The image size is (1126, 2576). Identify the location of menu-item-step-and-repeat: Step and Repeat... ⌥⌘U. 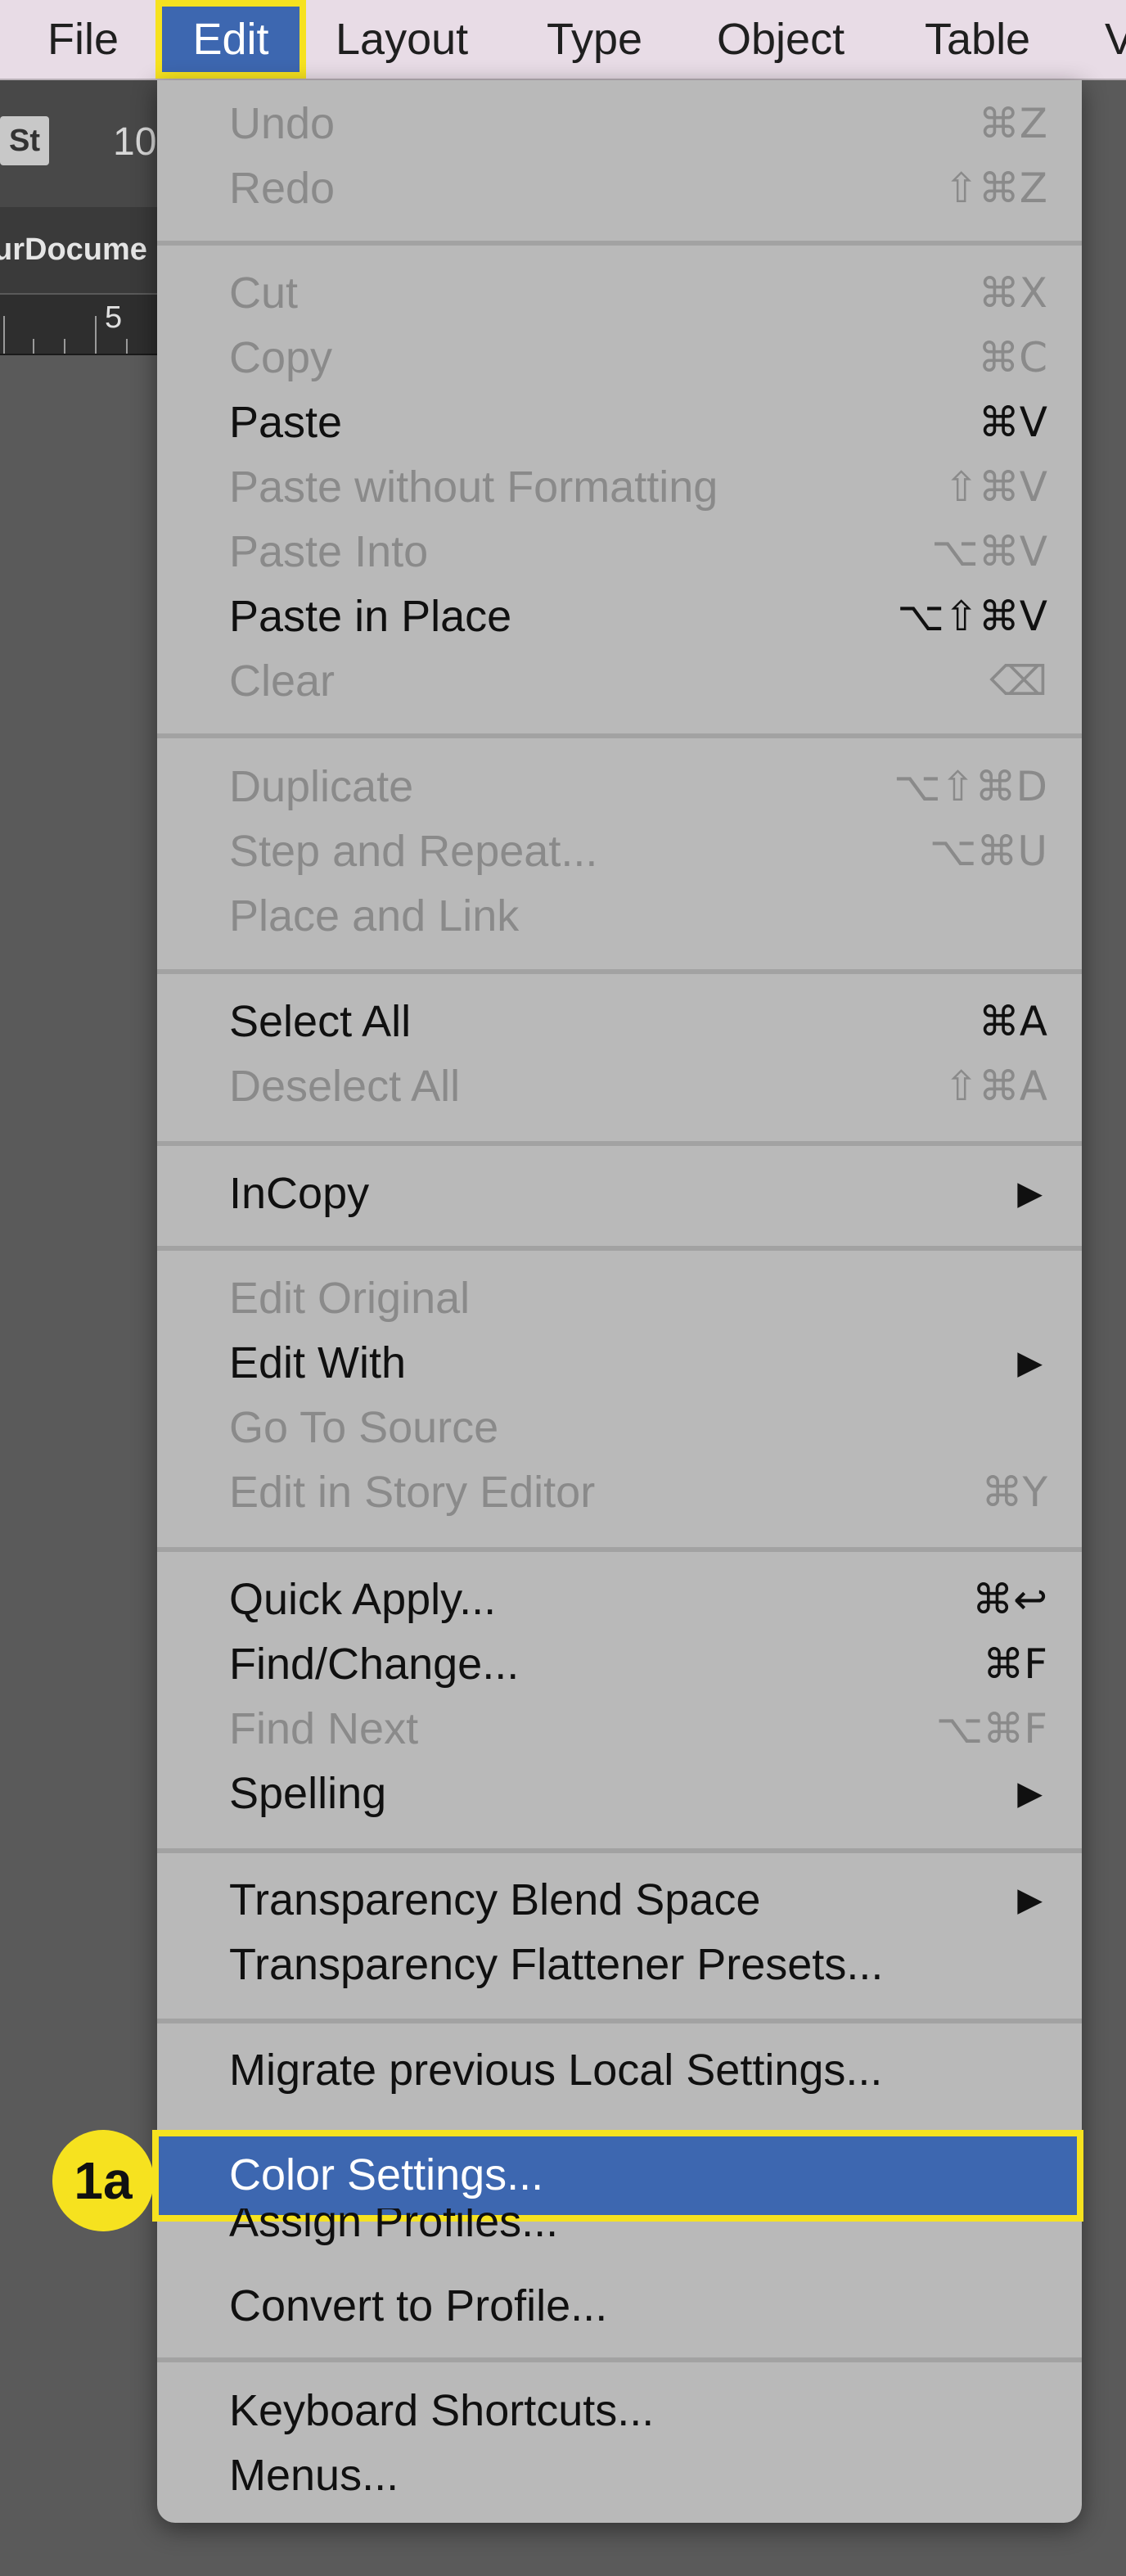
(619, 851).